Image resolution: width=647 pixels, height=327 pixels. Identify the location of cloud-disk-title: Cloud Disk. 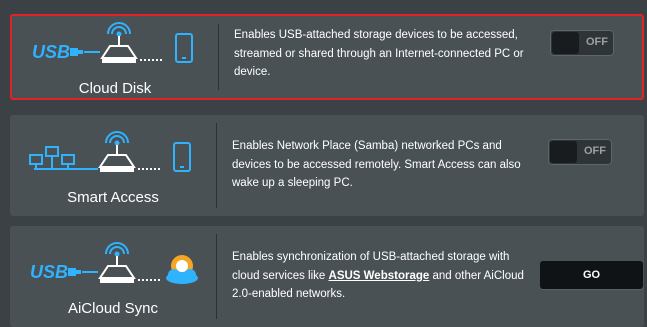
(115, 88).